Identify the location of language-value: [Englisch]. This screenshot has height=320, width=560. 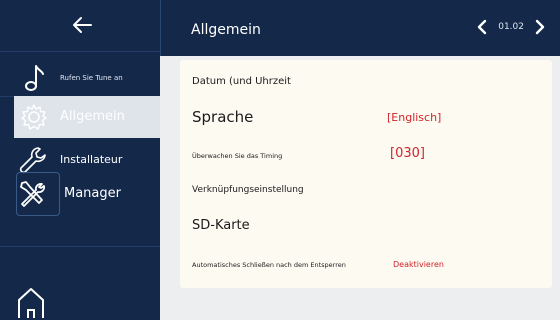
(414, 117).